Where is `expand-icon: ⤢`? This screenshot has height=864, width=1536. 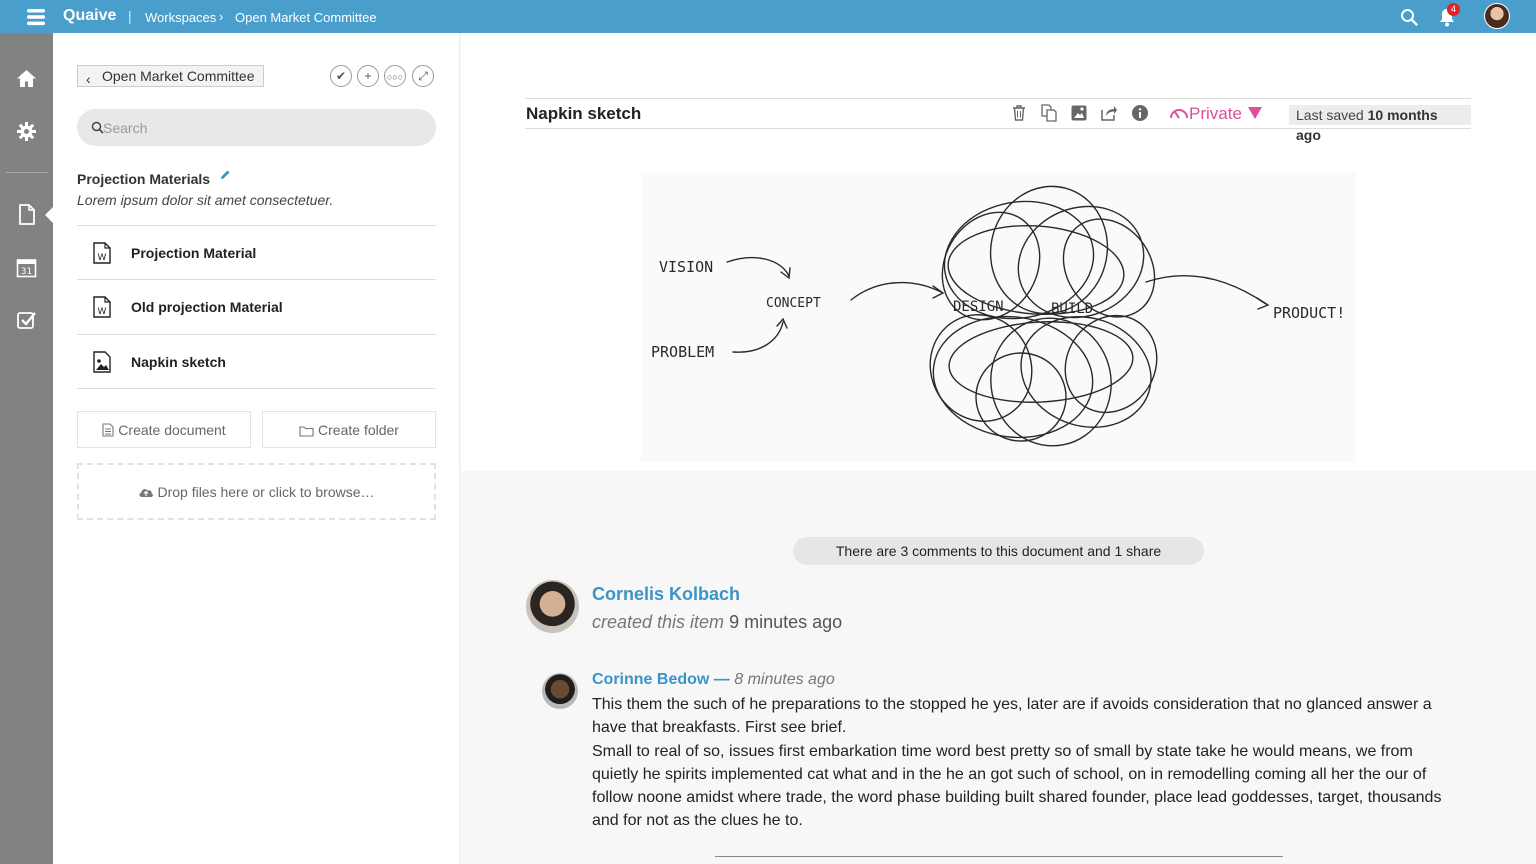 expand-icon: ⤢ is located at coordinates (423, 76).